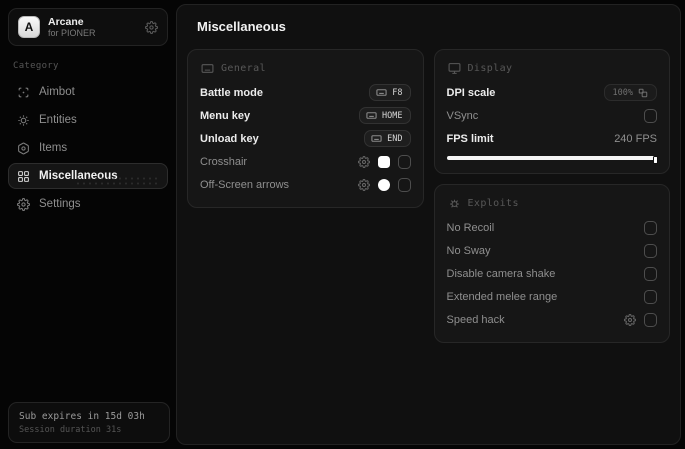 This screenshot has height=449, width=685. What do you see at coordinates (551, 92) in the screenshot?
I see `dpi-scale-row: DPI scale 100%` at bounding box center [551, 92].